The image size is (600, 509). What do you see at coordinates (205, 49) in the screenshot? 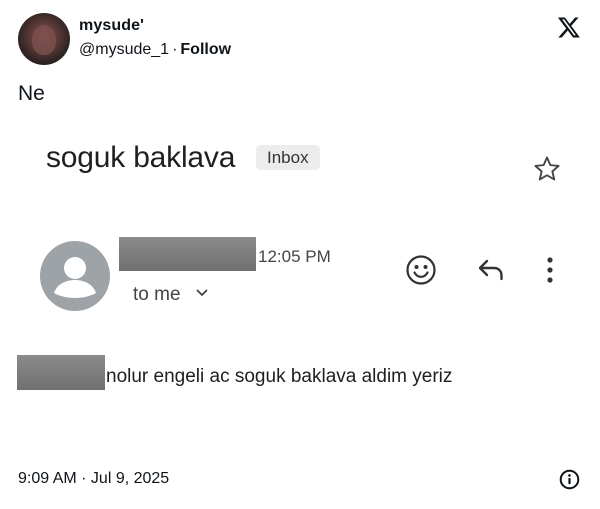
I see `follow-button: Follow` at bounding box center [205, 49].